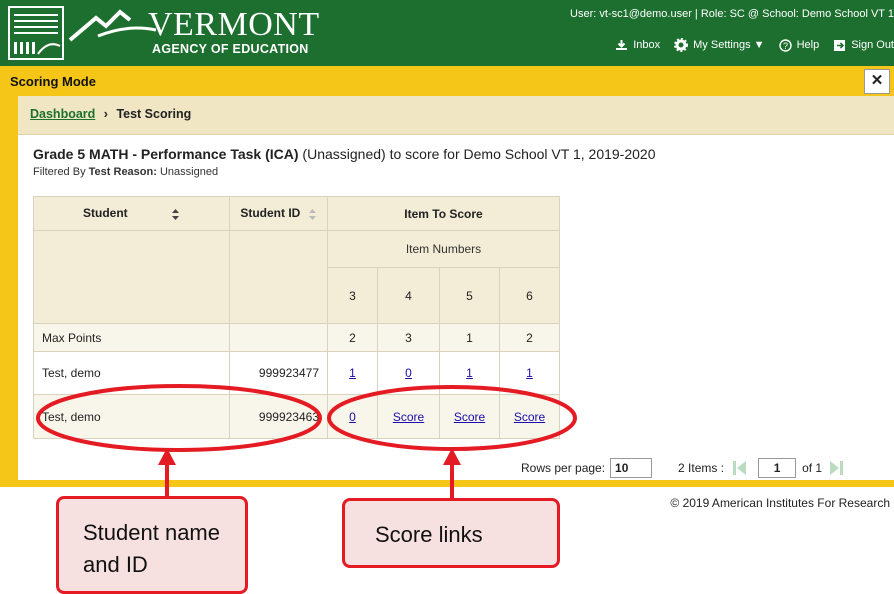 Image resolution: width=894 pixels, height=594 pixels. I want to click on filter-label: Test Reason:, so click(122, 172).